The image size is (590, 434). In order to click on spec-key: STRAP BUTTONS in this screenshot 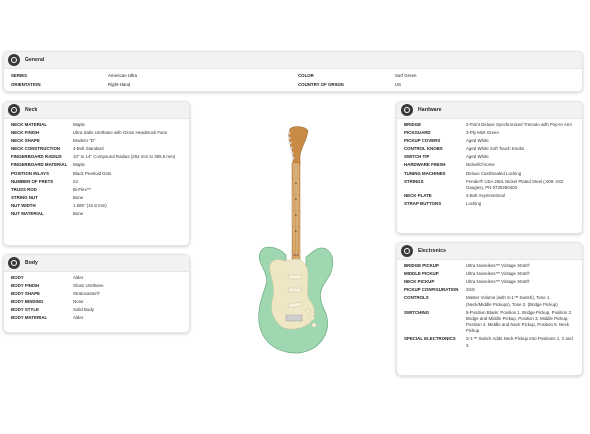, I will do `click(423, 204)`.